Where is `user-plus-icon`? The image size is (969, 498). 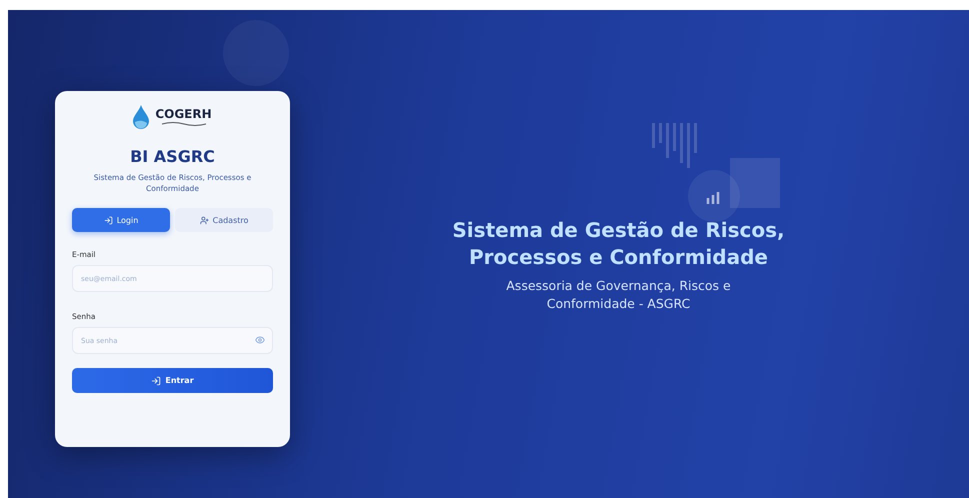 user-plus-icon is located at coordinates (204, 220).